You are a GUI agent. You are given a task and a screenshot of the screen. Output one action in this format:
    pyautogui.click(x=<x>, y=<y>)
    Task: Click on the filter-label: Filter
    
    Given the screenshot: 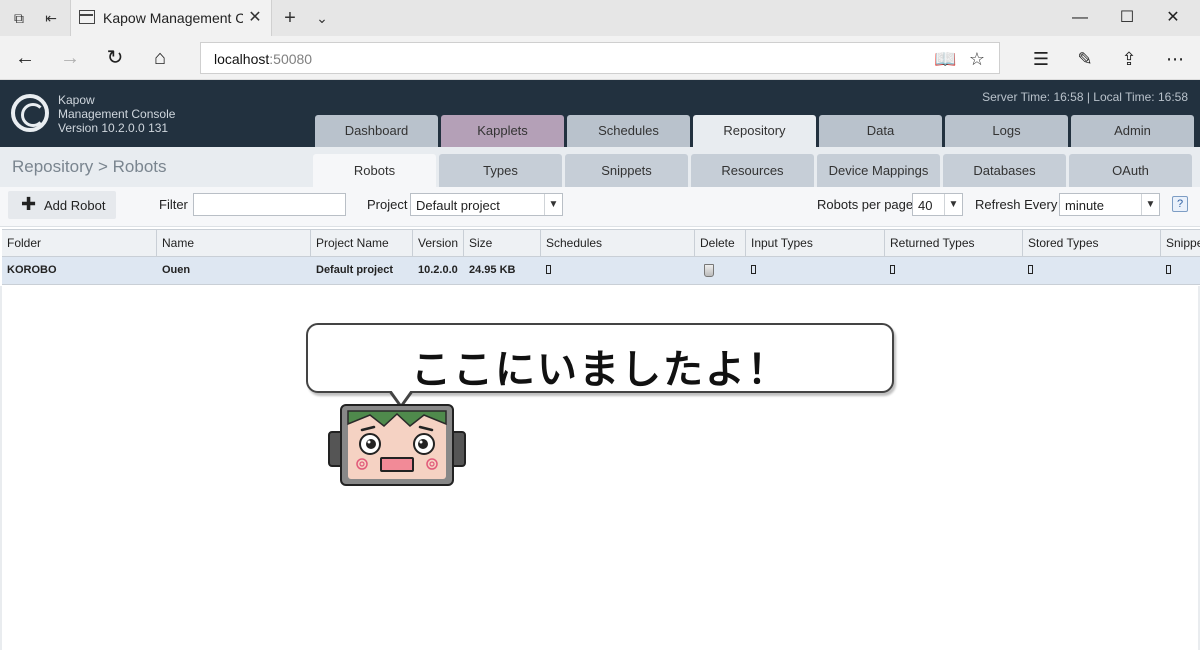 What is the action you would take?
    pyautogui.click(x=173, y=204)
    